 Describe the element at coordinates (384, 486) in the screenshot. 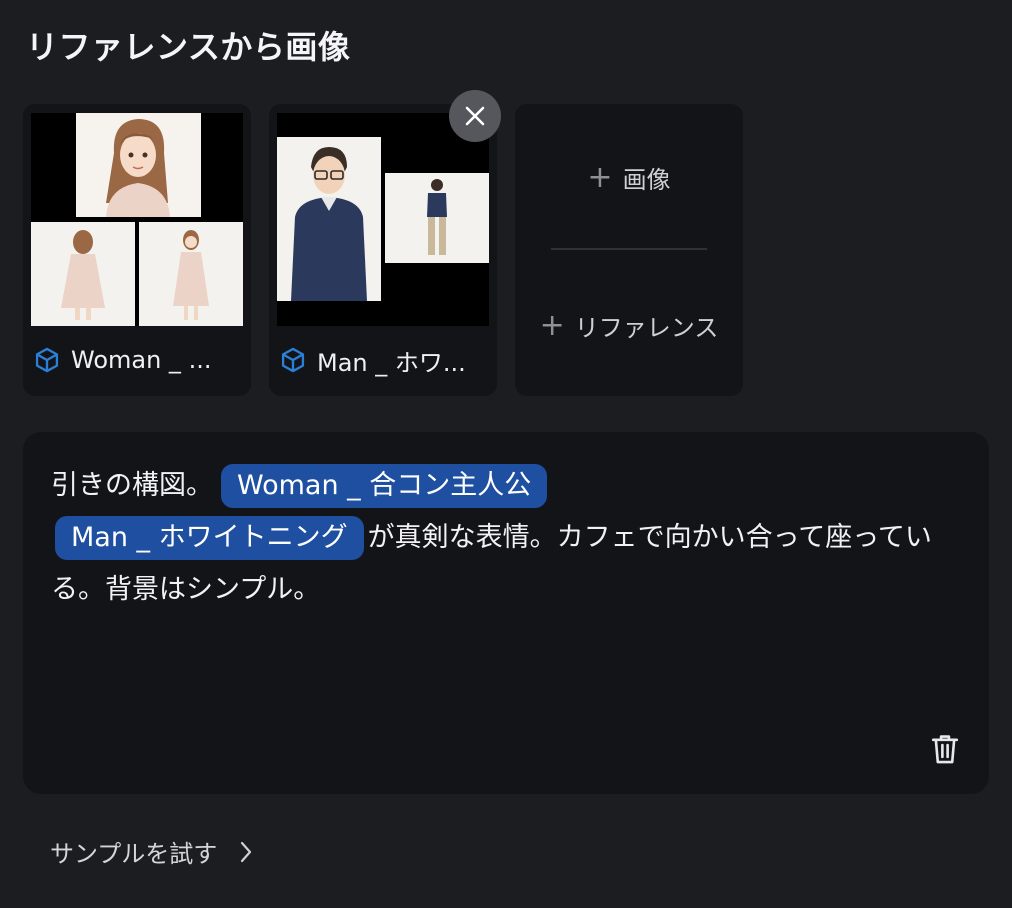

I see `reference-chip-woman: Woman _ 合コン主人公` at that location.